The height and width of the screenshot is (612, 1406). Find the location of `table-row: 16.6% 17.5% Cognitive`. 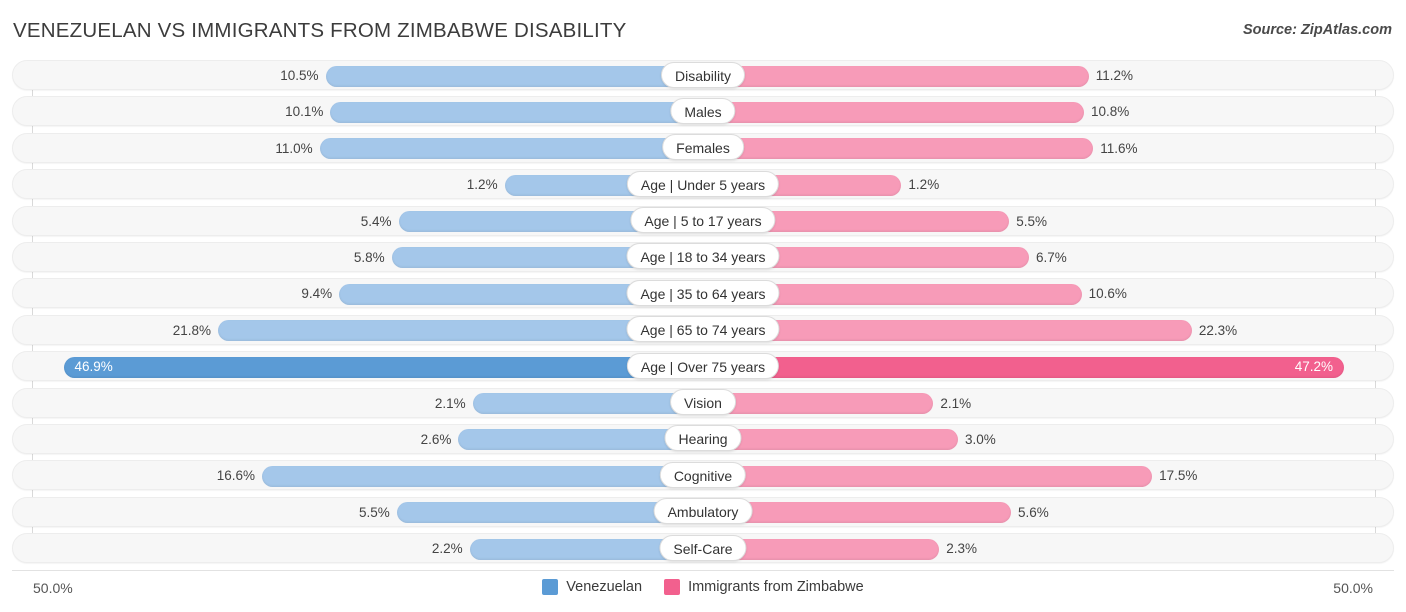

table-row: 16.6% 17.5% Cognitive is located at coordinates (703, 476).